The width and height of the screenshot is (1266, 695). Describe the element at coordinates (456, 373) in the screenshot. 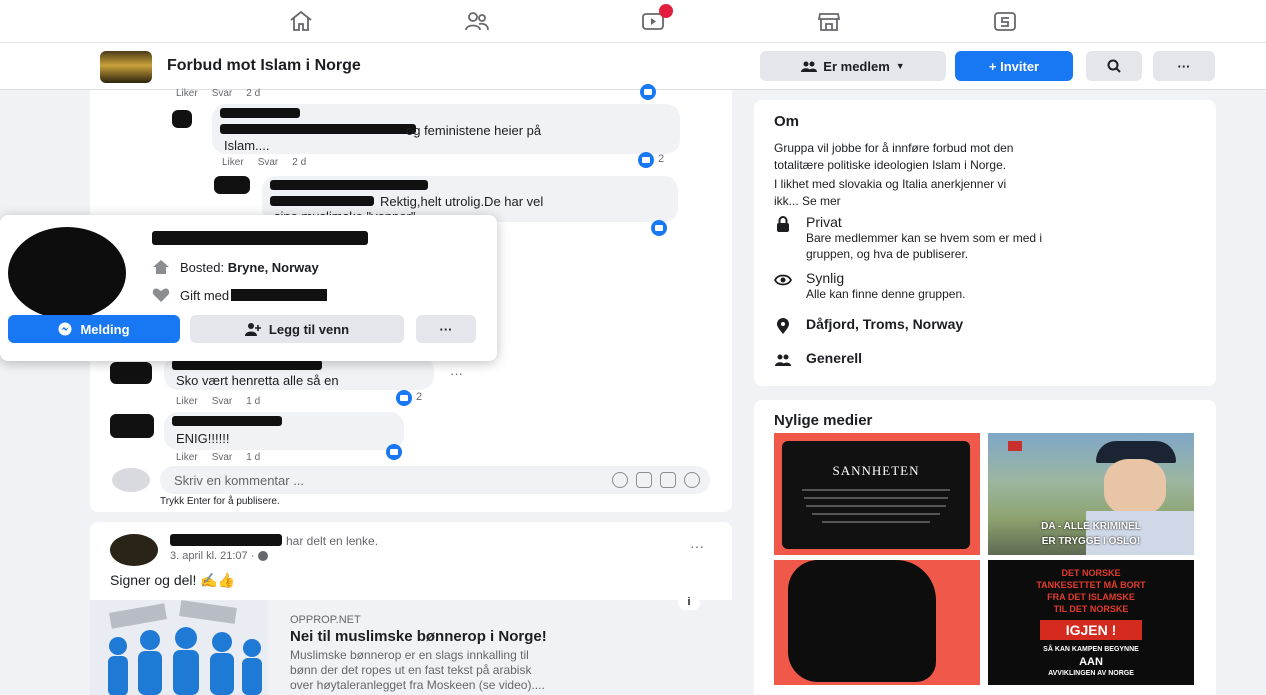

I see `comment-options-button: ···` at that location.